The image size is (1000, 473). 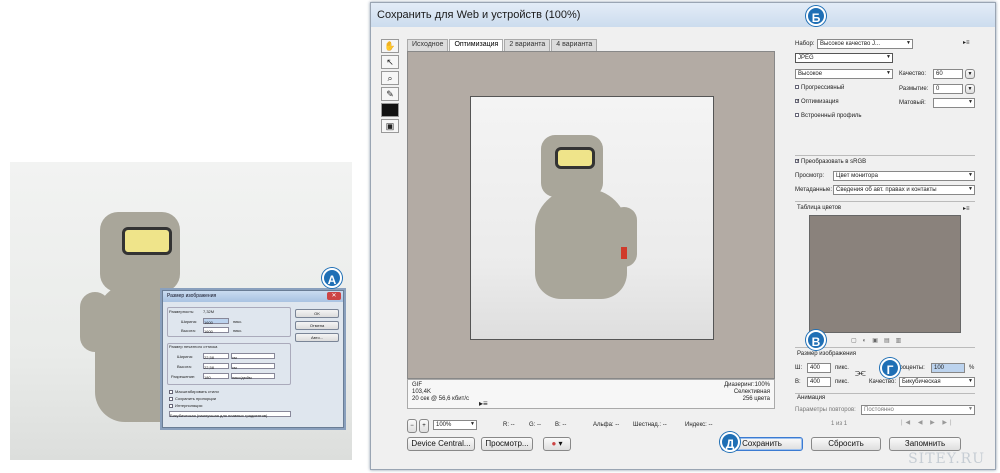 What do you see at coordinates (606, 425) in the screenshot?
I see `status-alpha: Альфа: --` at bounding box center [606, 425].